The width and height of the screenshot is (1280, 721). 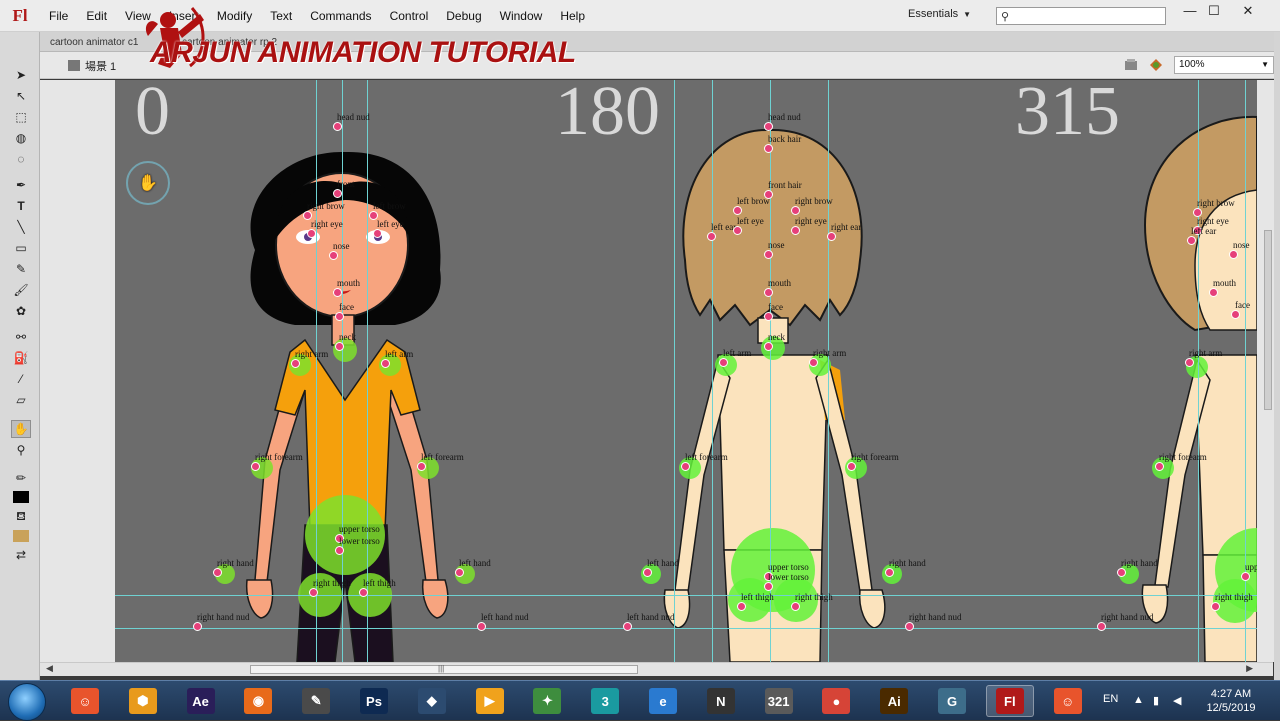 What do you see at coordinates (1110, 699) in the screenshot?
I see `language-indicator: EN` at bounding box center [1110, 699].